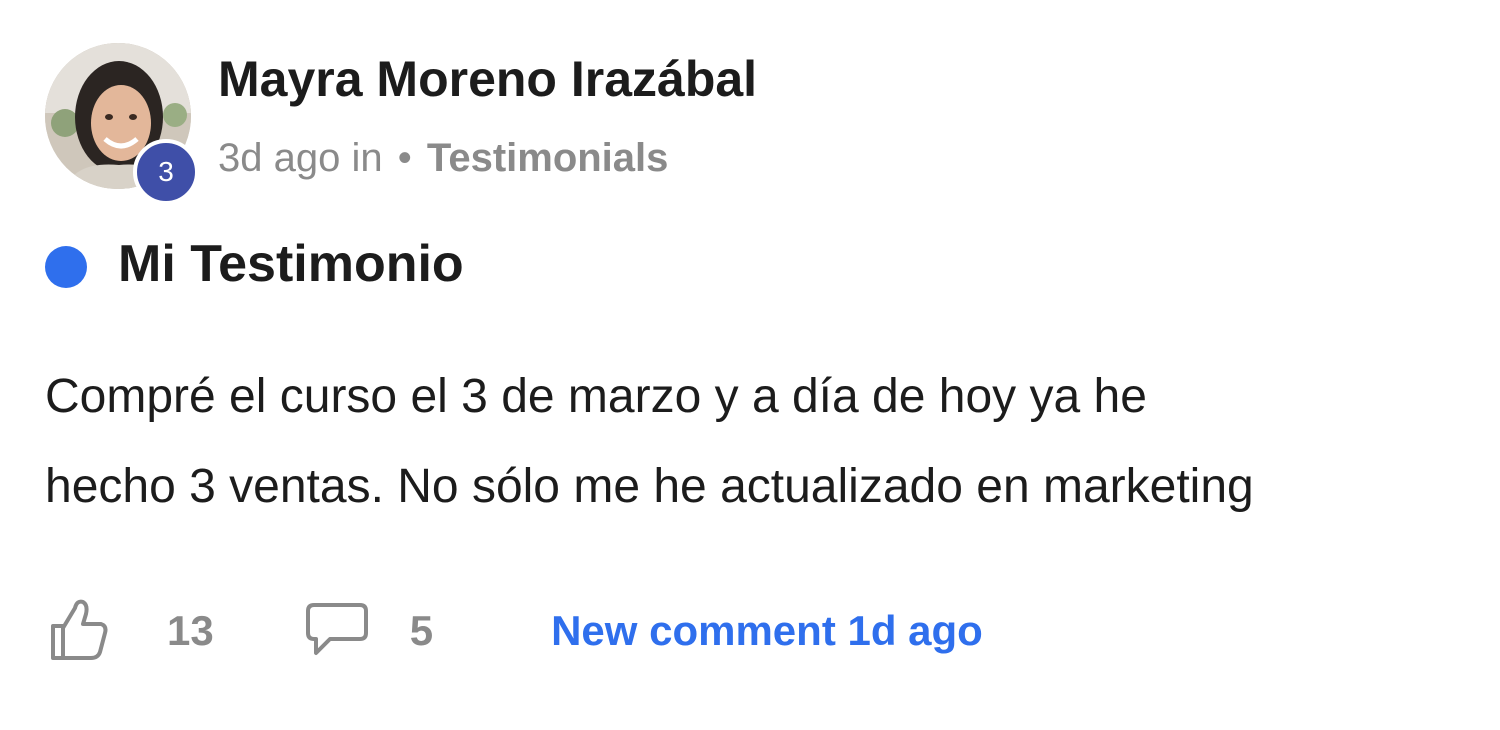 The width and height of the screenshot is (1500, 730). What do you see at coordinates (421, 630) in the screenshot?
I see `comment-count: 5` at bounding box center [421, 630].